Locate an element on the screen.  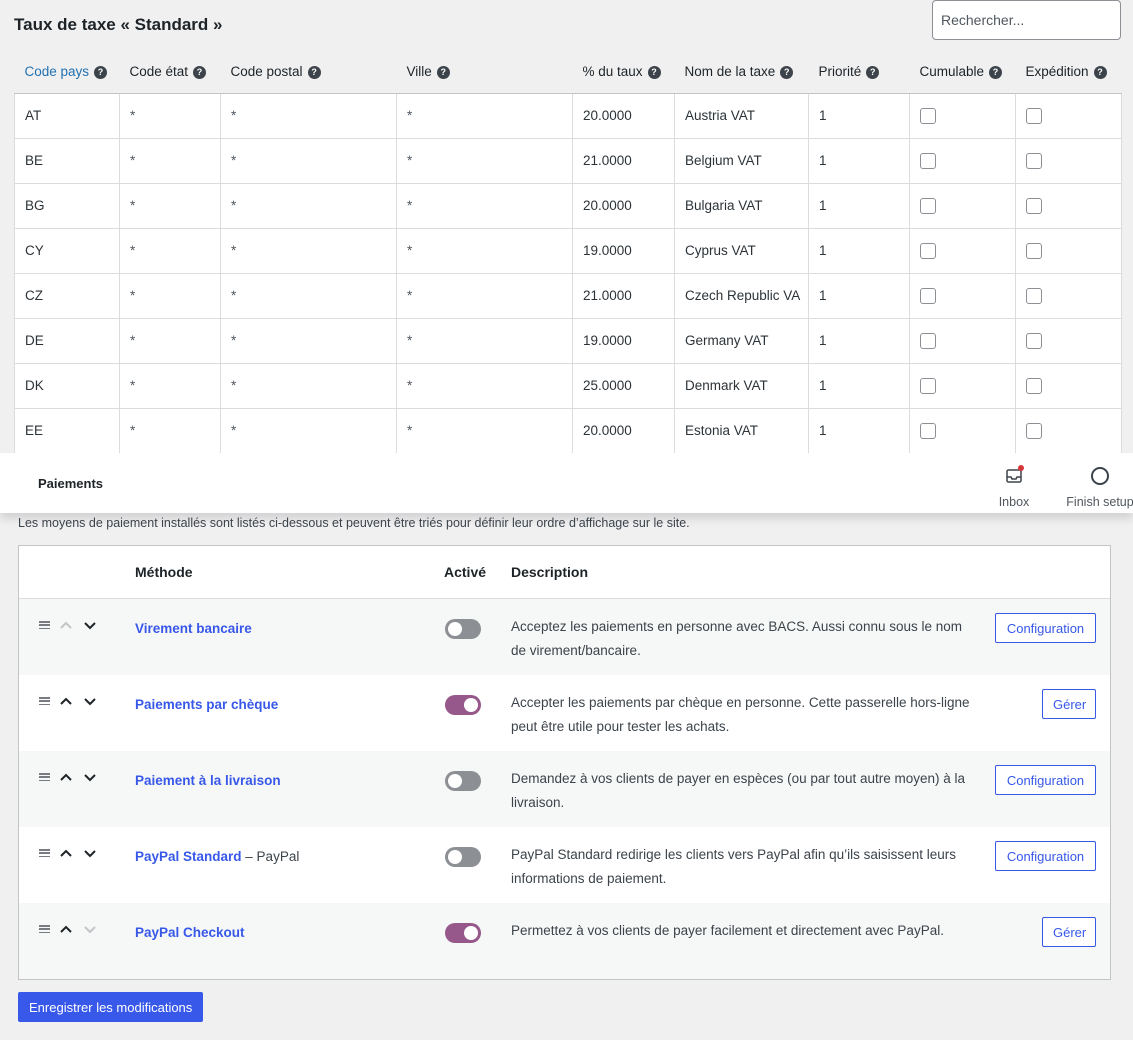
method-name-link: PayPal Standard is located at coordinates (188, 856).